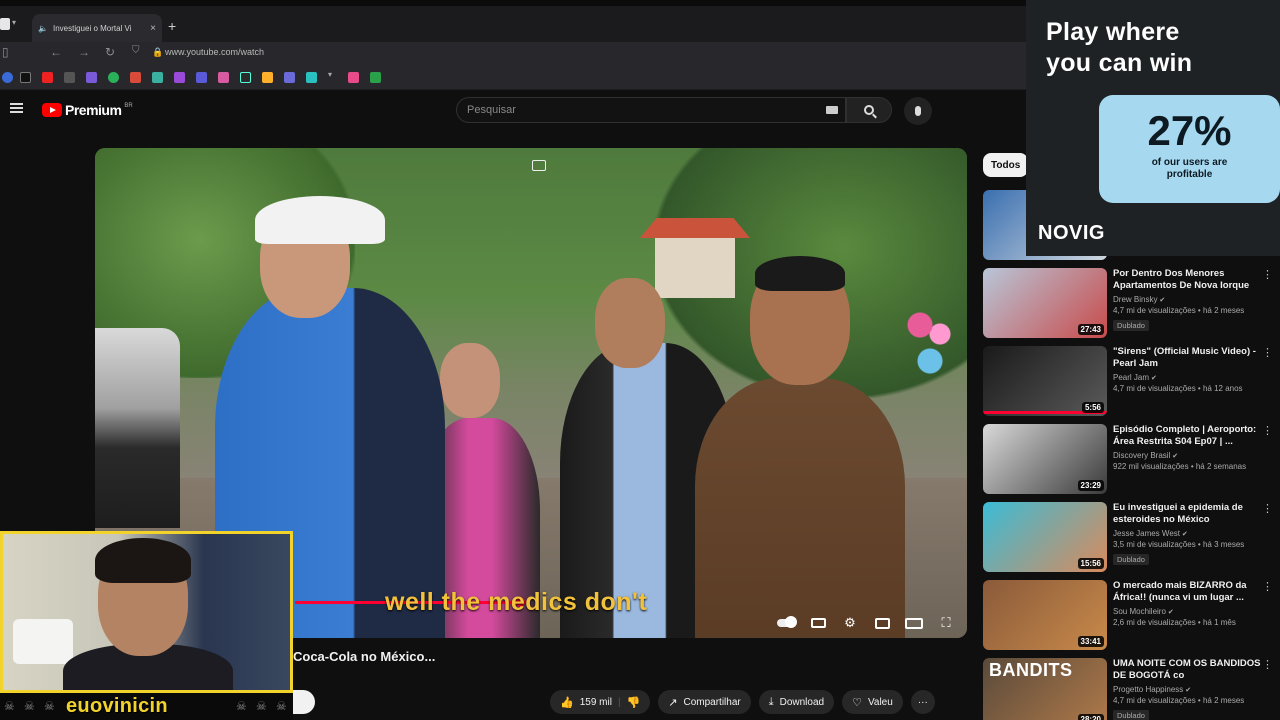  What do you see at coordinates (1092, 407) in the screenshot?
I see `video-duration: 5:56` at bounding box center [1092, 407].